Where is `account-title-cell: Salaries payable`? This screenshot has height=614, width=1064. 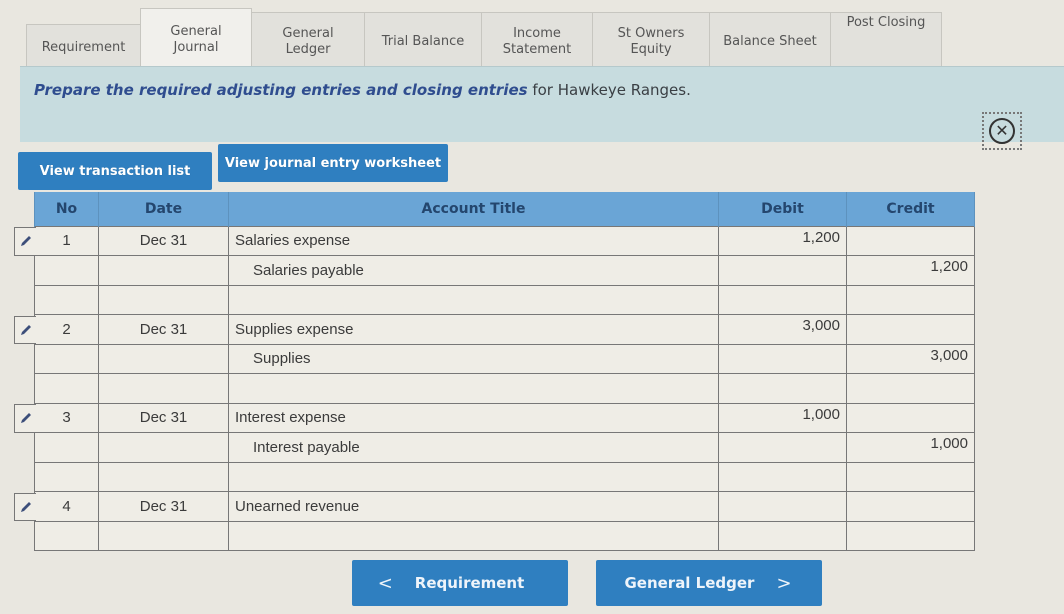
account-title-cell: Salaries payable is located at coordinates (473, 270).